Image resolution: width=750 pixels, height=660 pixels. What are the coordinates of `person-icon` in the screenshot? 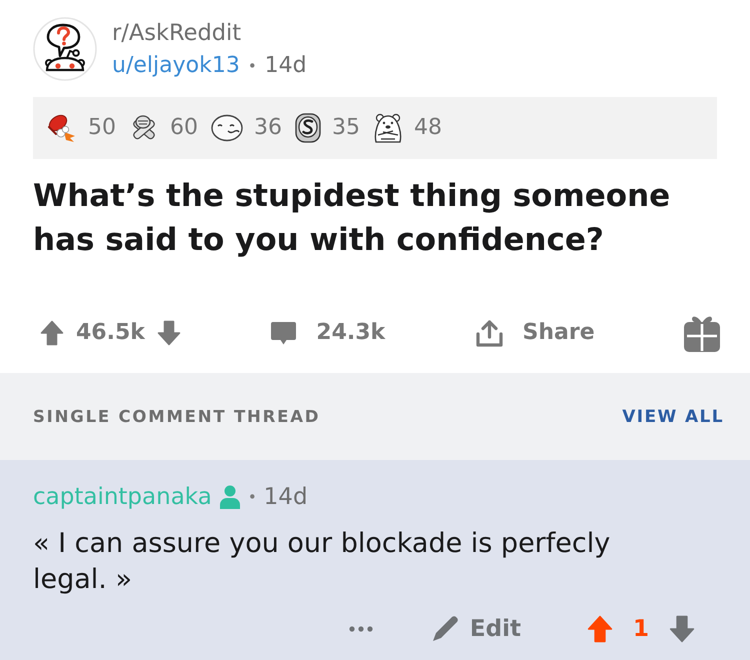 It's located at (229, 497).